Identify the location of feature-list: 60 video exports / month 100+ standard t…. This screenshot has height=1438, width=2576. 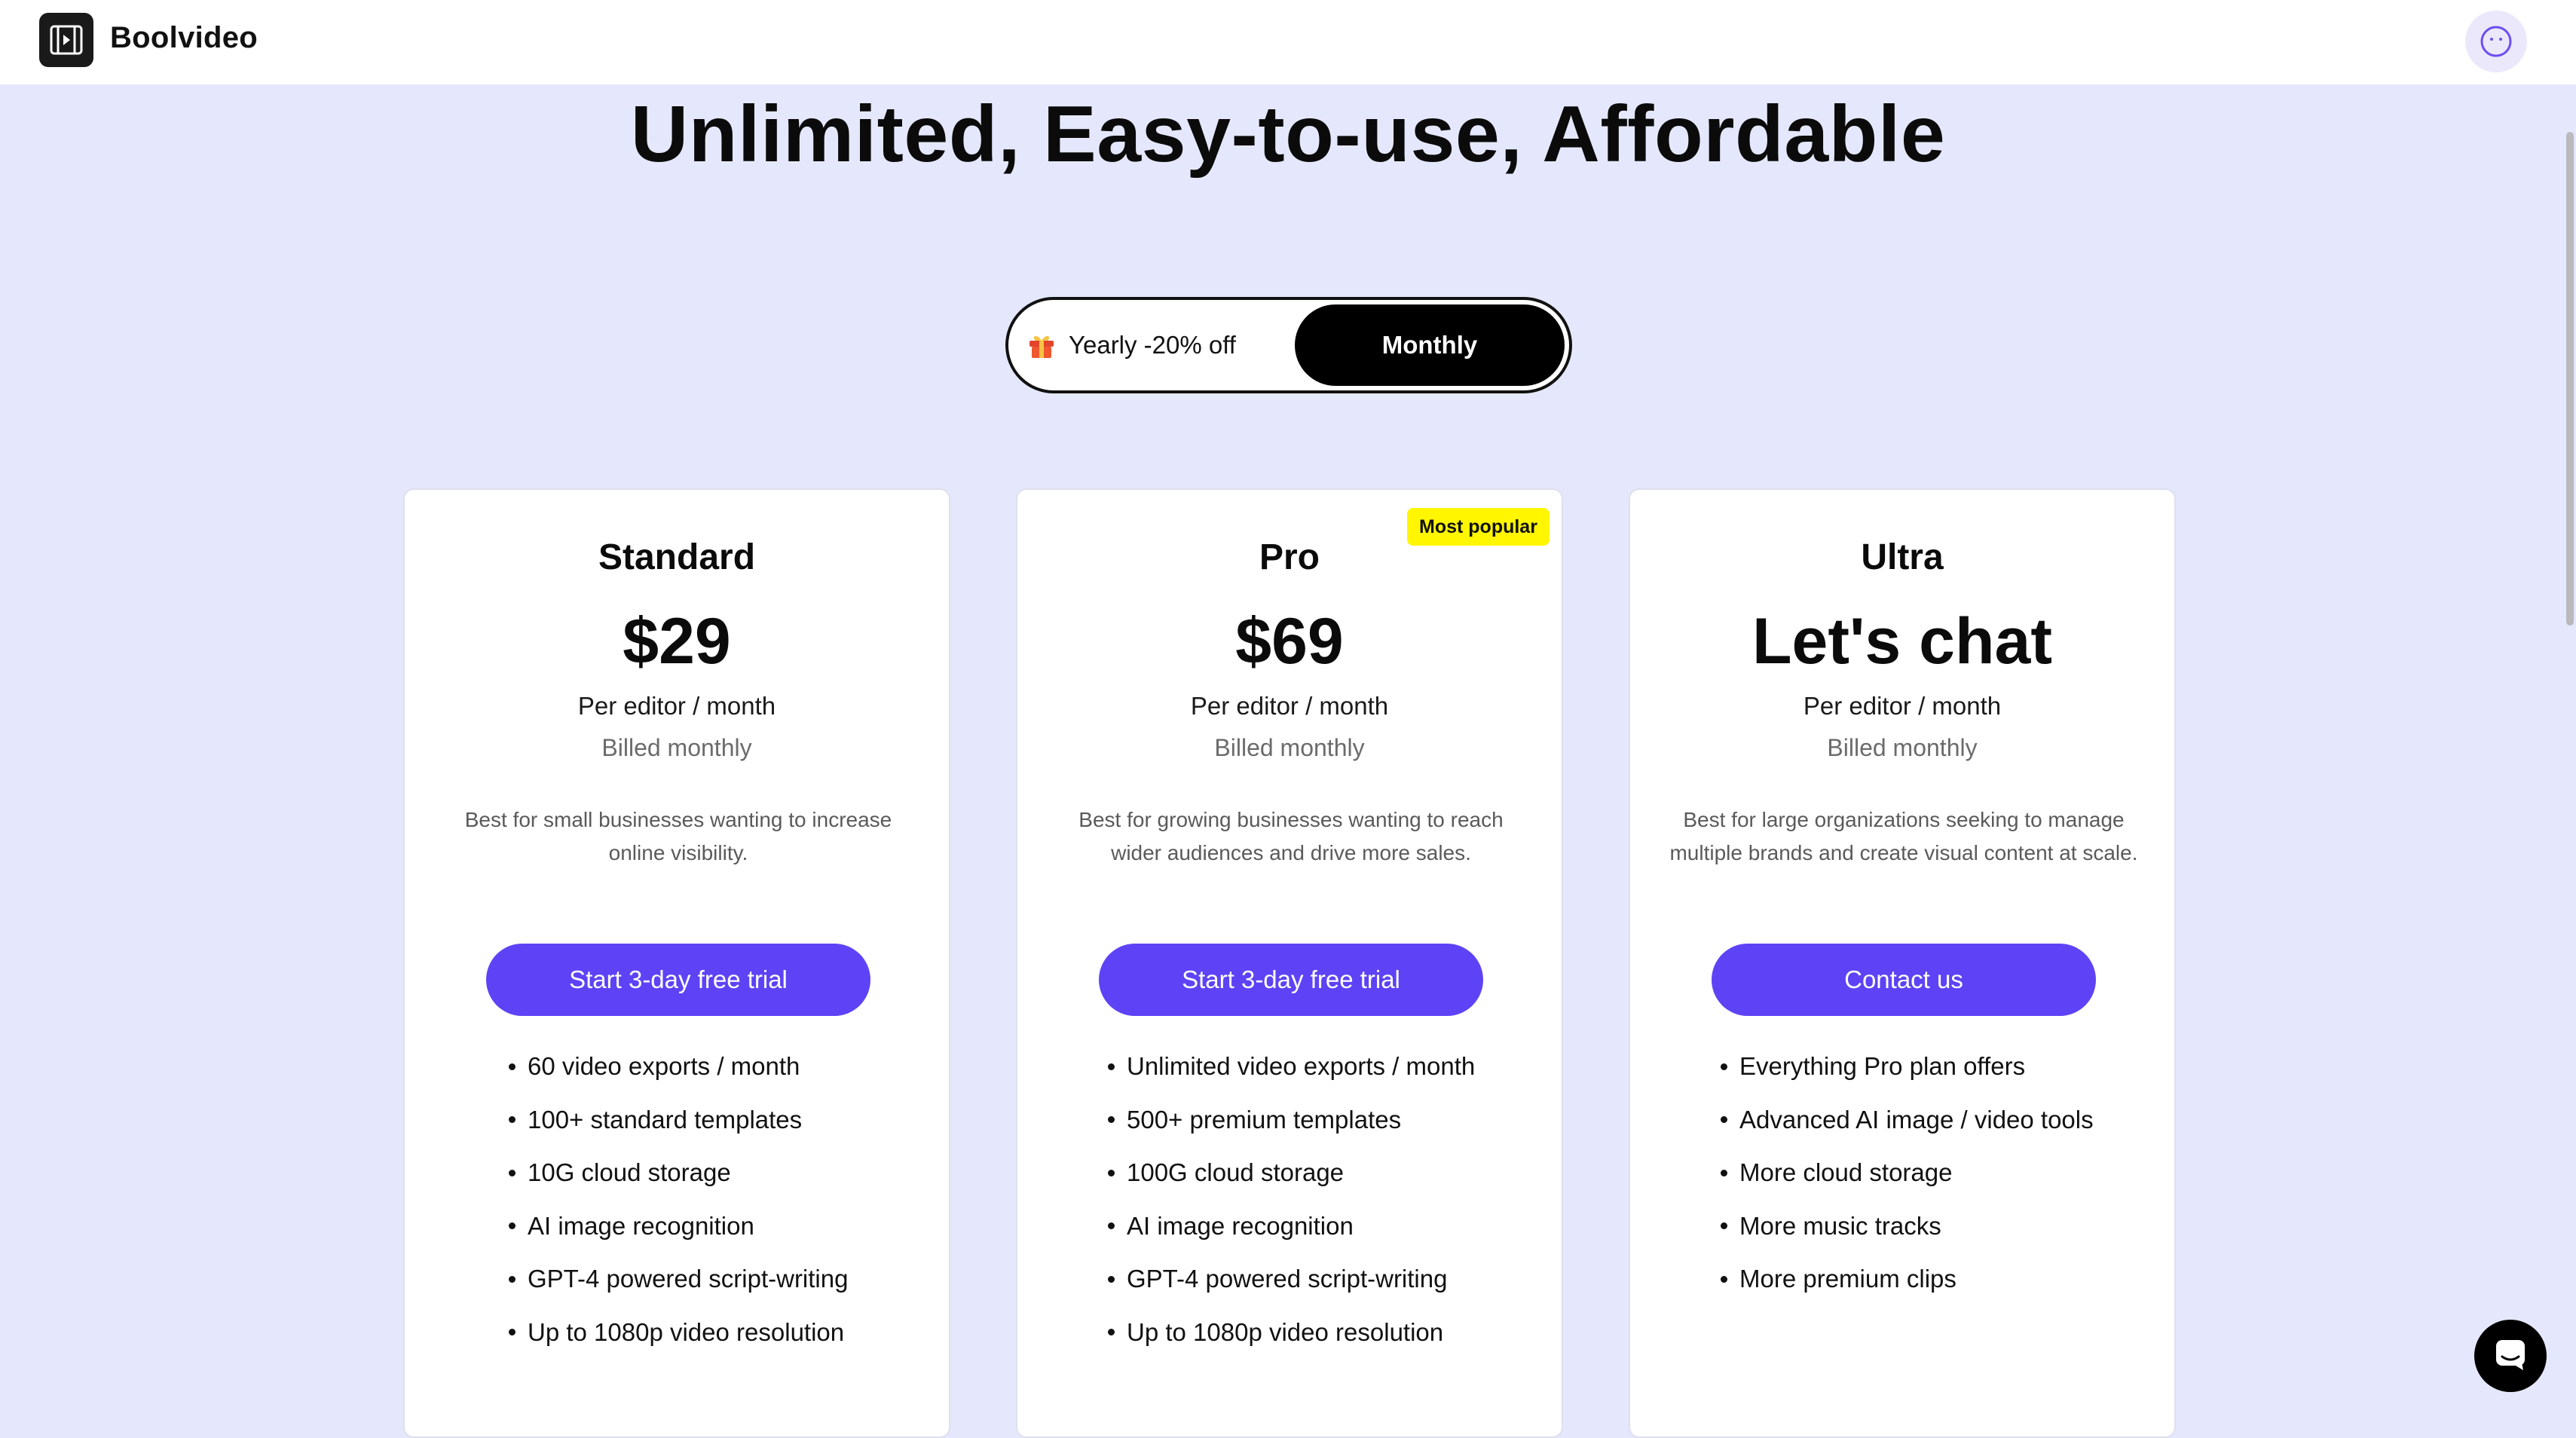
(678, 1199).